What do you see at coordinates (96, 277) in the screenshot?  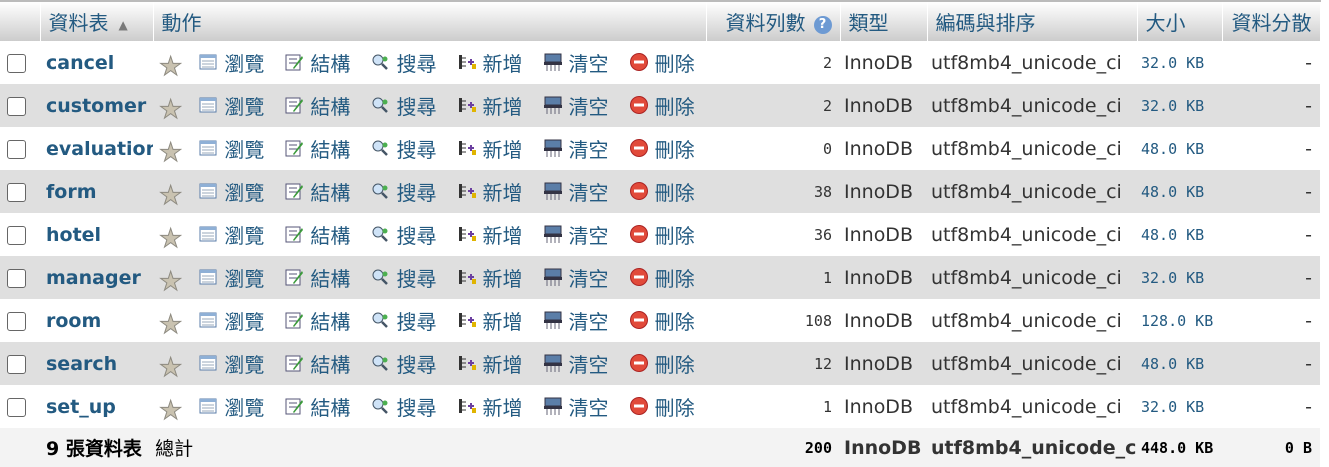 I see `table-name-link: manager` at bounding box center [96, 277].